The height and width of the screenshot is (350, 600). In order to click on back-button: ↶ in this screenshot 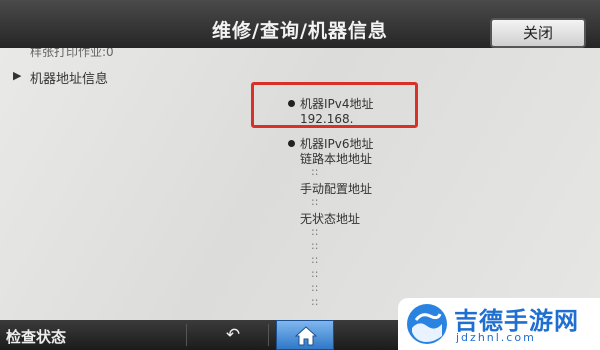, I will do `click(233, 335)`.